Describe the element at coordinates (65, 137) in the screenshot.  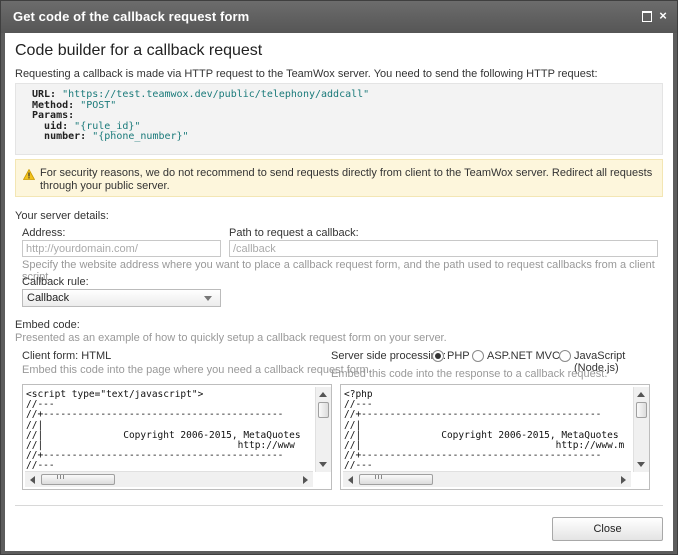
I see `number-key: number:` at that location.